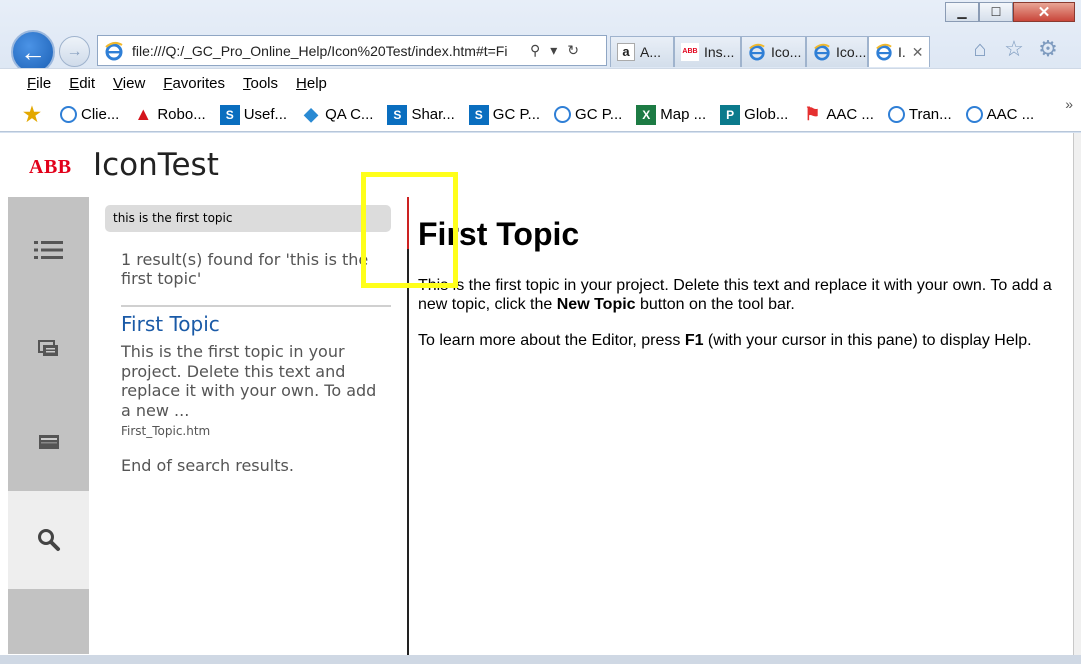  I want to click on search-icon, so click(48, 540).